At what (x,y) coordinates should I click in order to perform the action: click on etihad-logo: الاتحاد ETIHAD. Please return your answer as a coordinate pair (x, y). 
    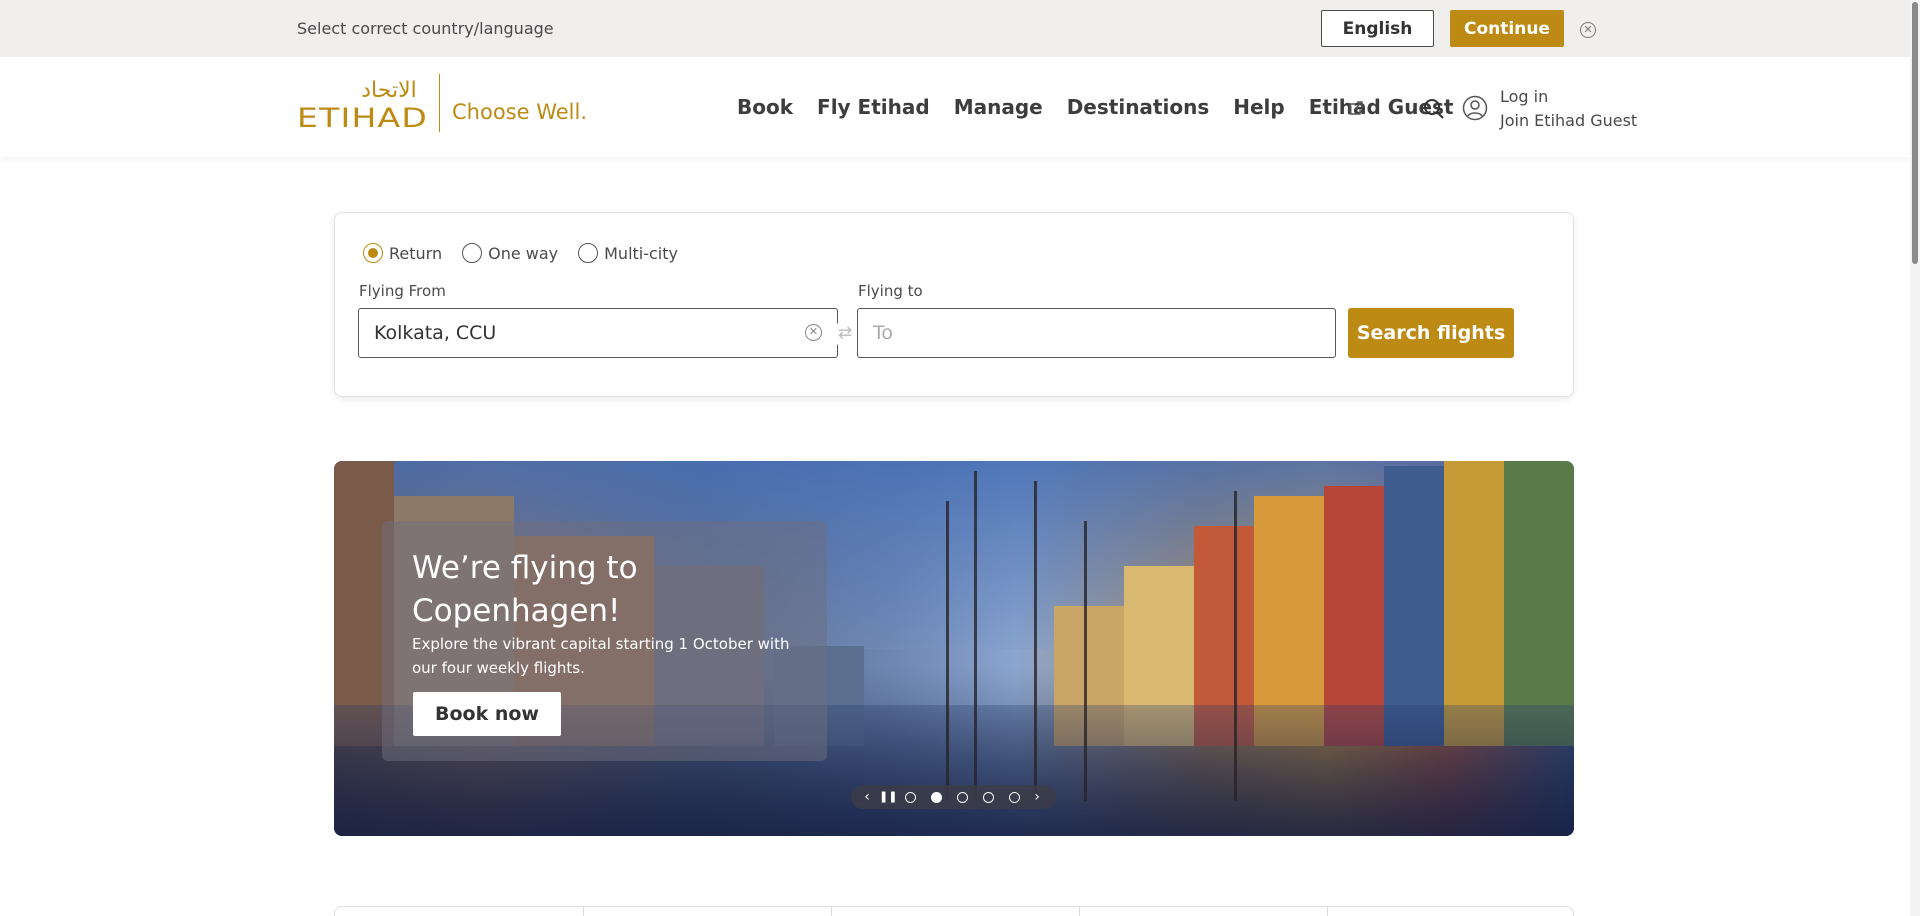
    Looking at the image, I should click on (363, 105).